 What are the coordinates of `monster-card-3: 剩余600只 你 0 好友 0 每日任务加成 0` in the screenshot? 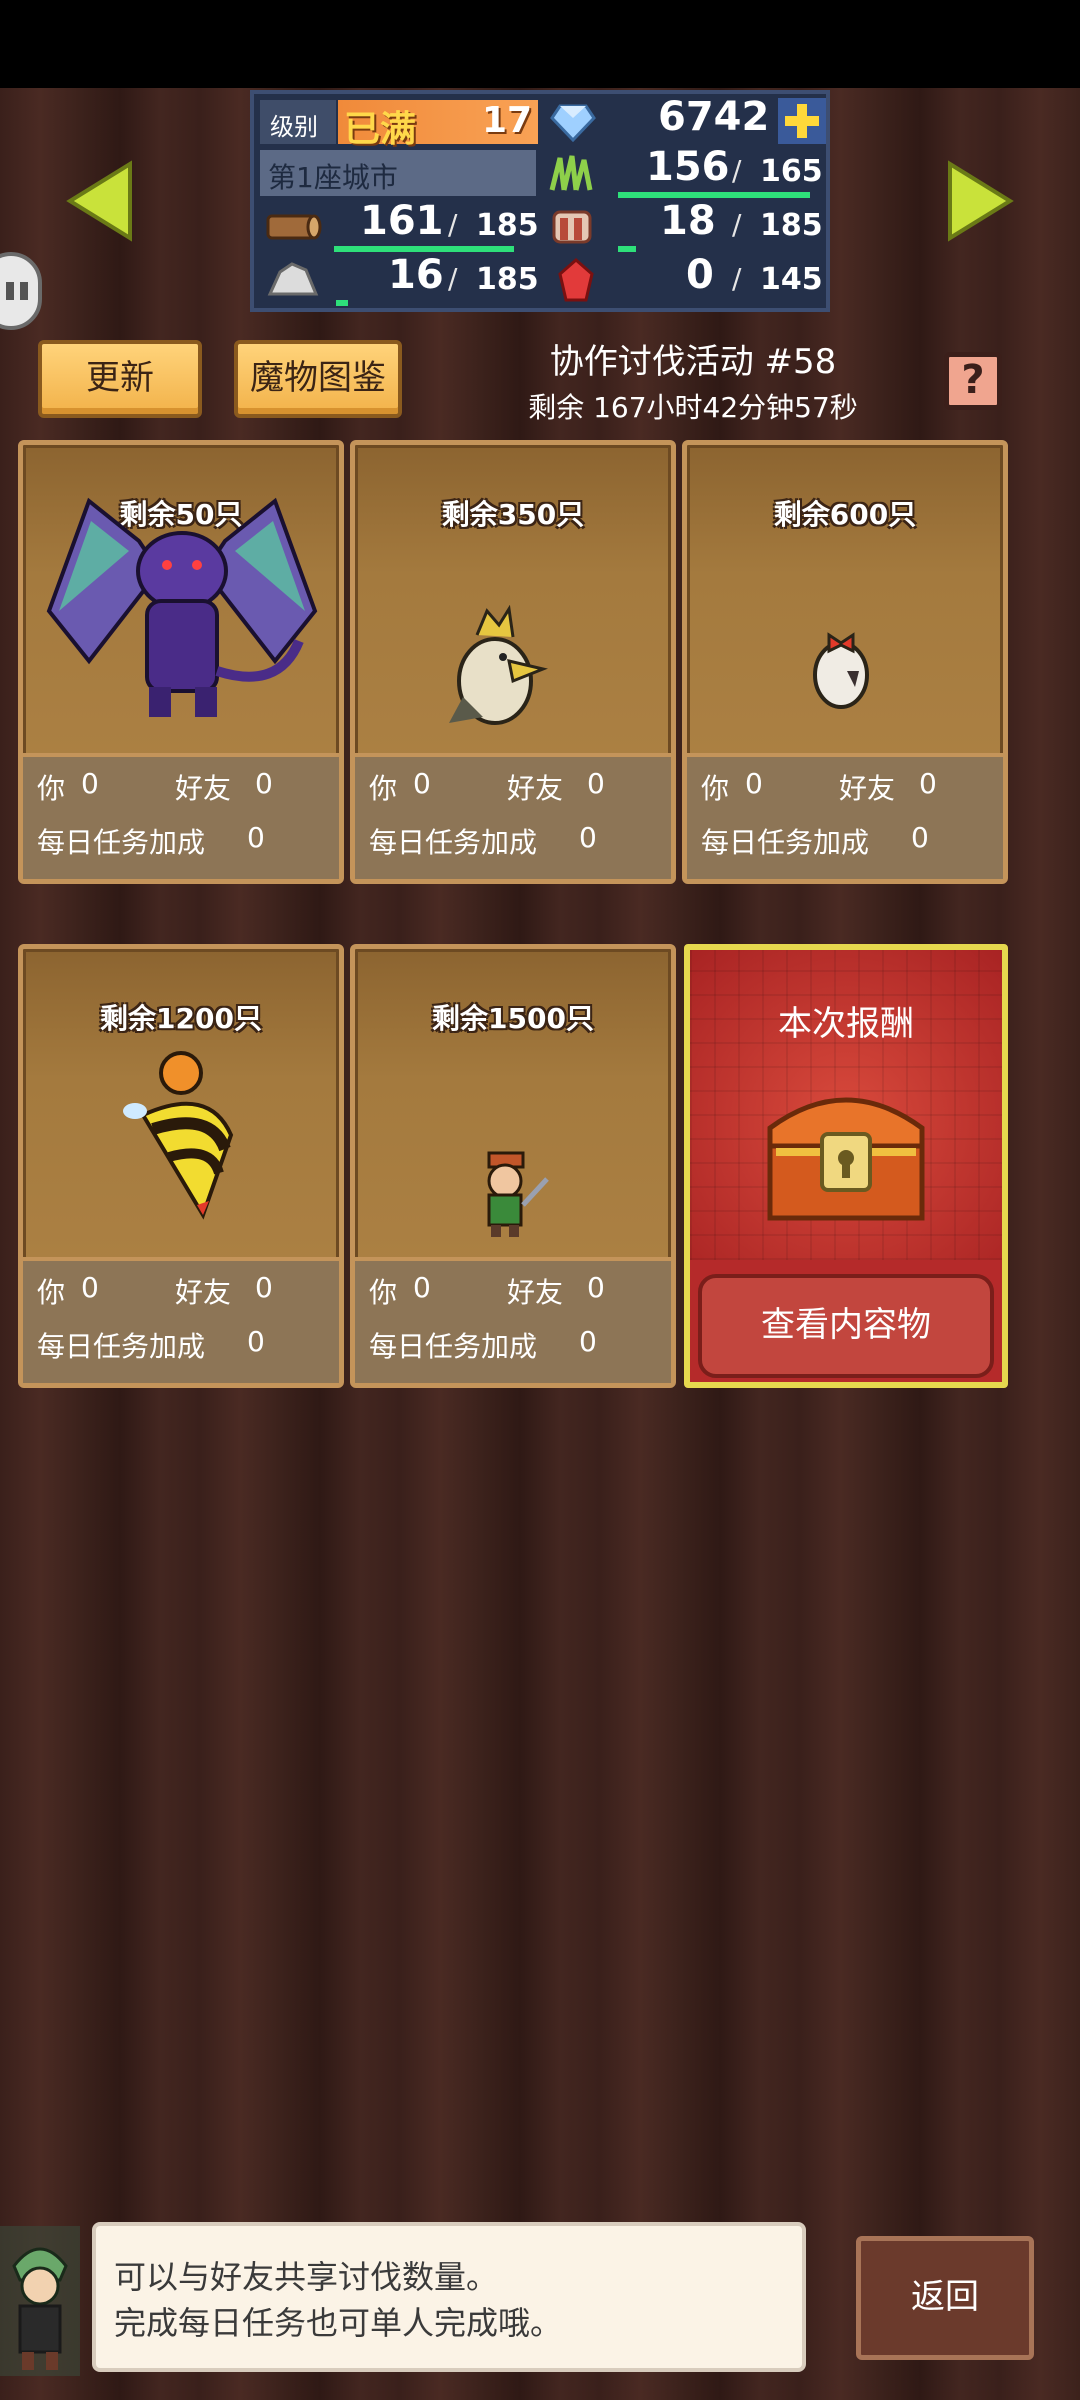 It's located at (845, 662).